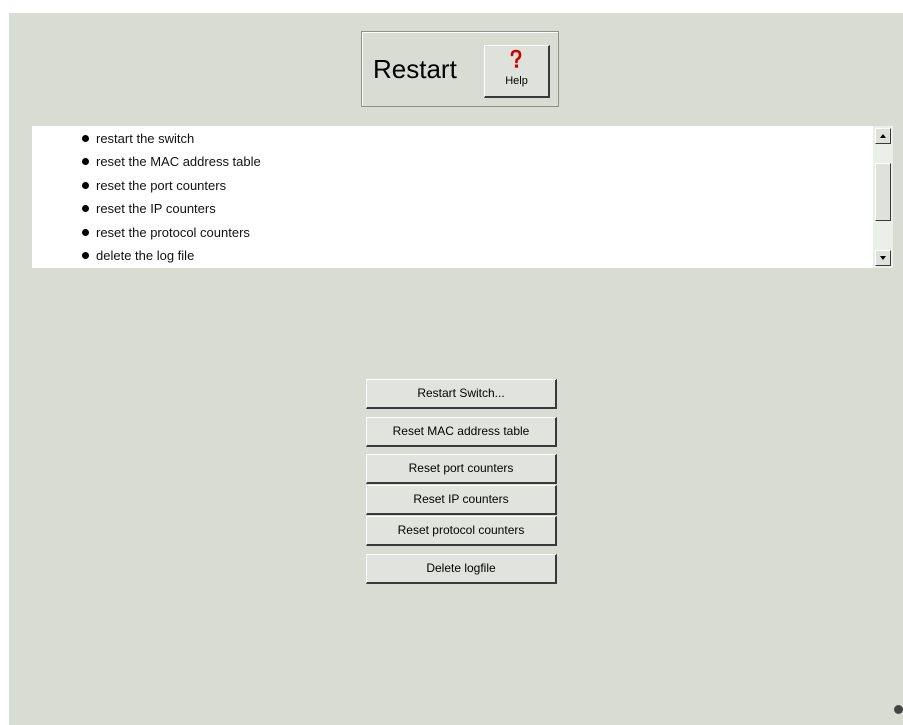  What do you see at coordinates (156, 209) in the screenshot?
I see `list-item-text: reset the IP counters` at bounding box center [156, 209].